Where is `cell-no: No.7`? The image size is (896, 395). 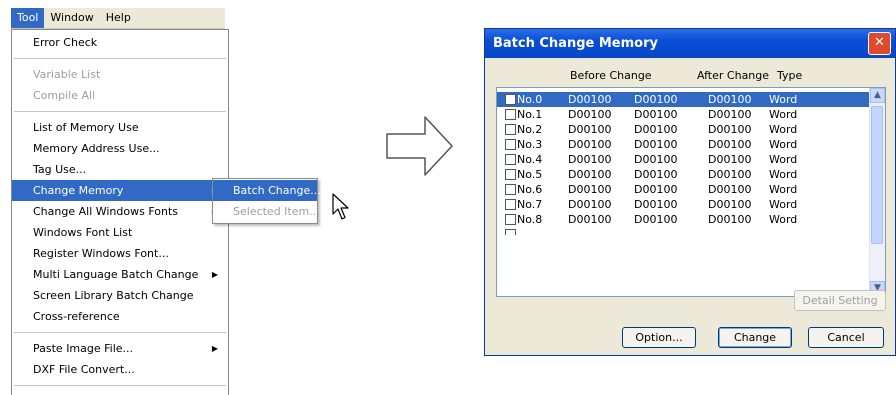
cell-no: No.7 is located at coordinates (530, 204).